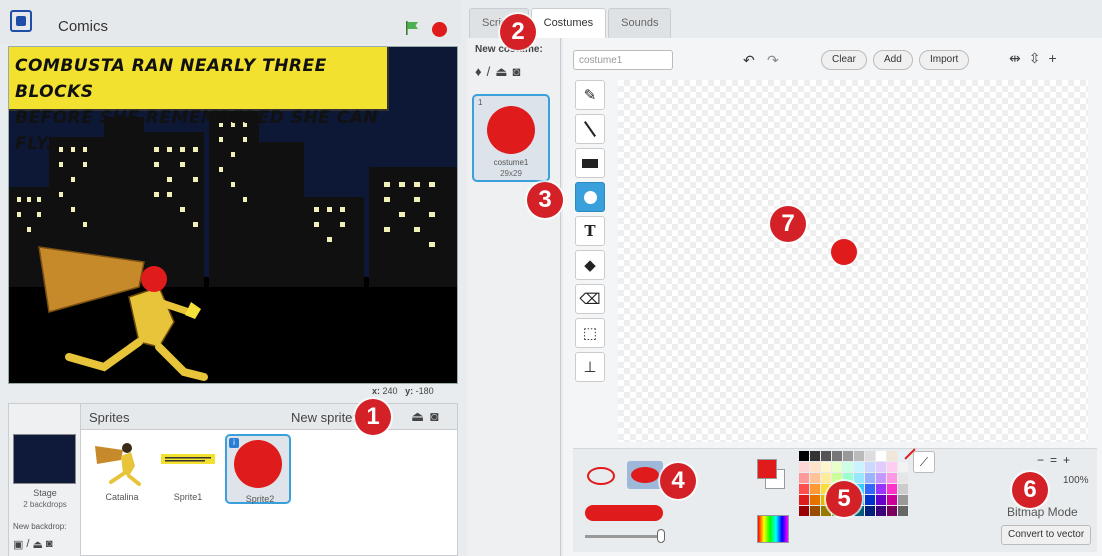 Image resolution: width=1102 pixels, height=556 pixels. What do you see at coordinates (1015, 58) in the screenshot?
I see `flip-horizontal-icon: ⇹` at bounding box center [1015, 58].